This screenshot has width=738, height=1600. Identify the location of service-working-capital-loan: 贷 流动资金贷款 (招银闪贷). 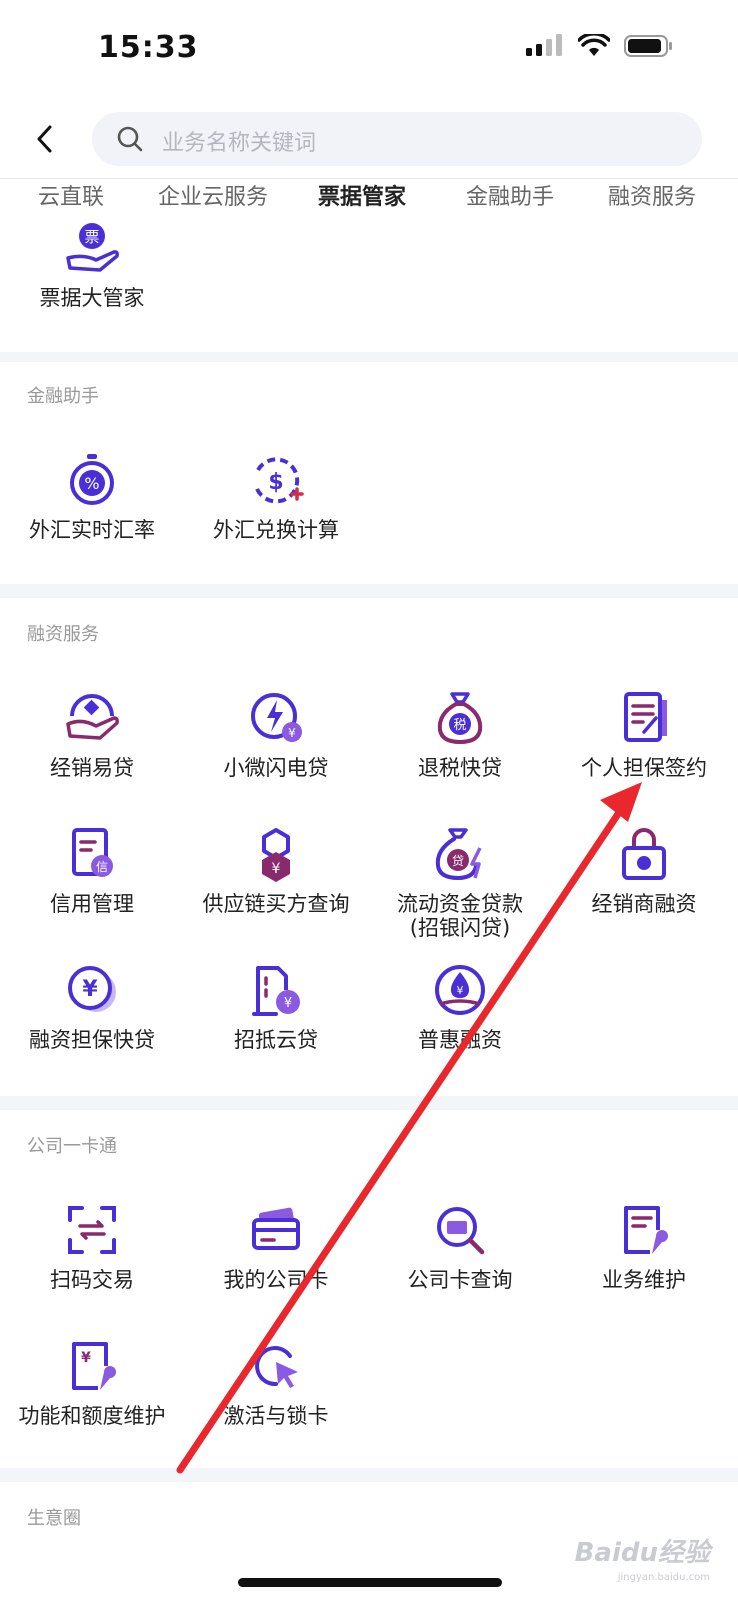
(460, 882).